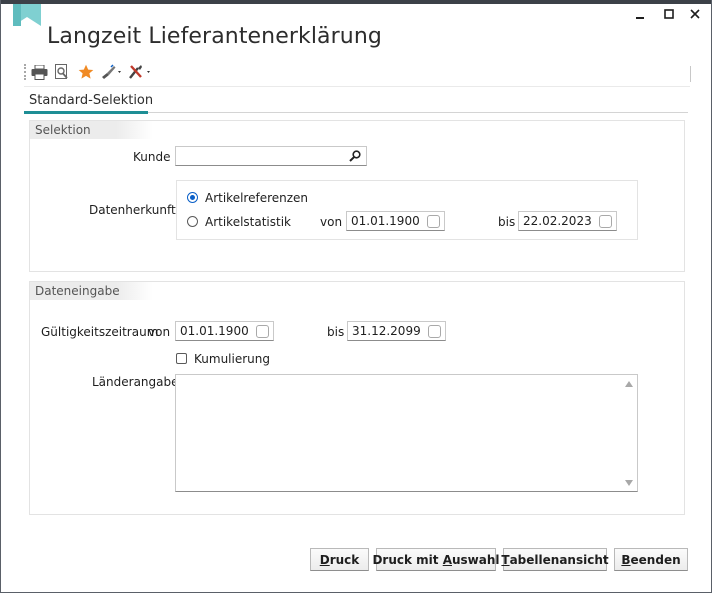 The height and width of the screenshot is (593, 712). I want to click on window-left-border, so click(0, 296).